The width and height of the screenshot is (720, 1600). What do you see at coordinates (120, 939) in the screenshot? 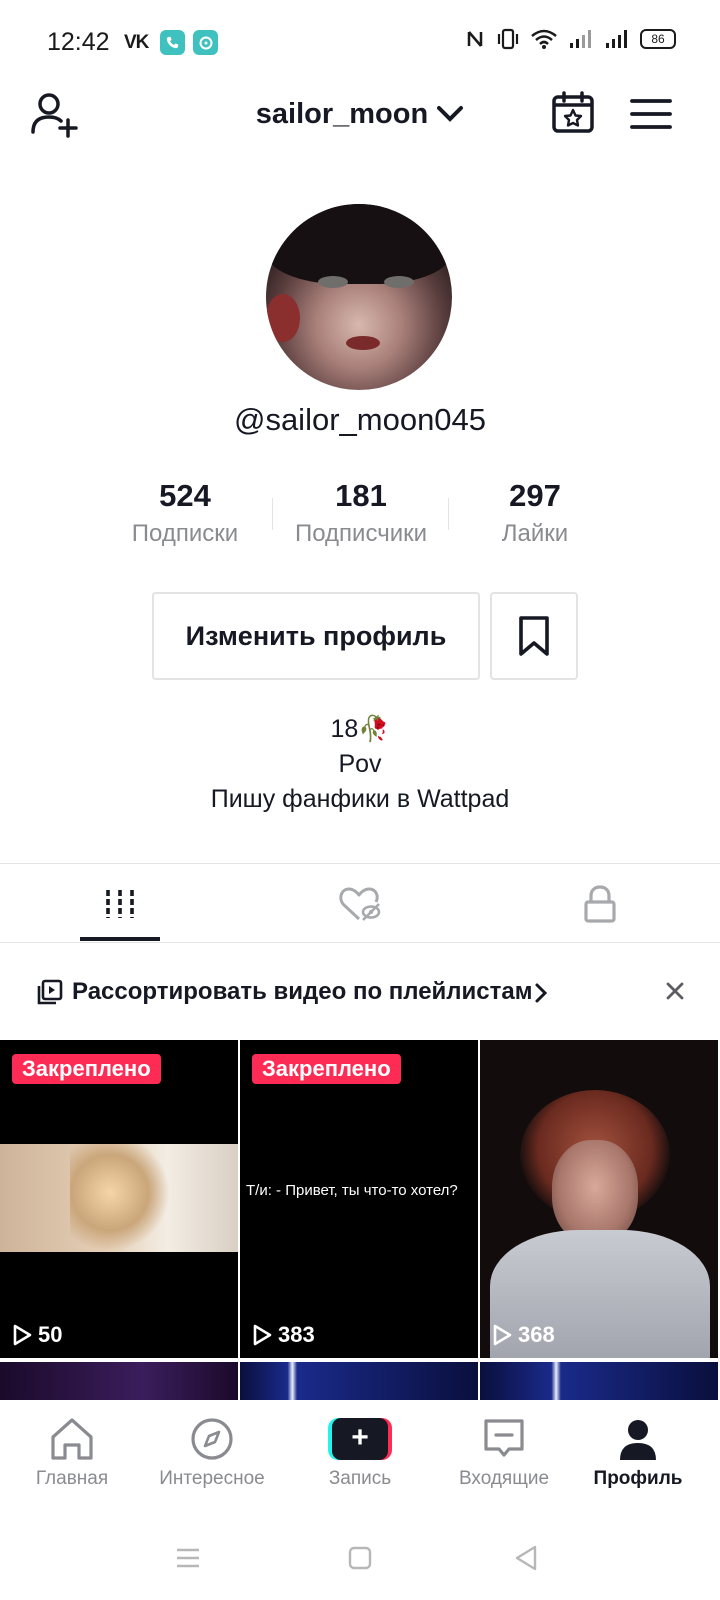
I see `active-tab-indicator` at bounding box center [120, 939].